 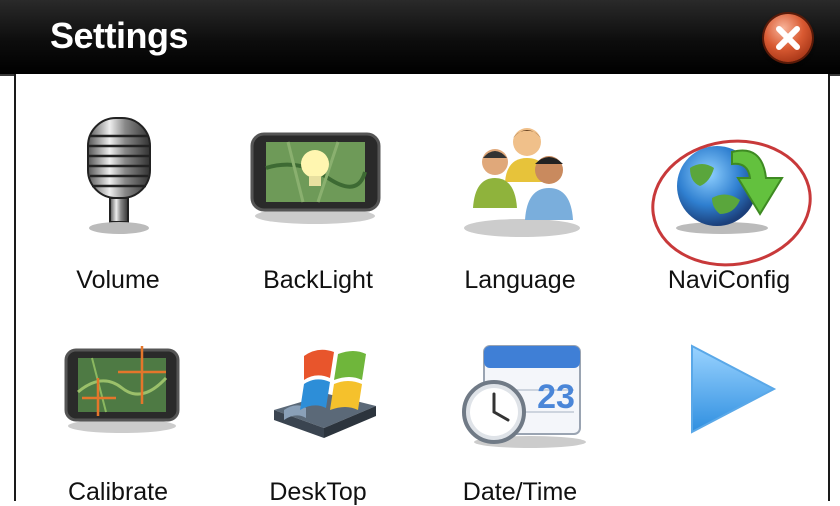 I want to click on datetime-tile: 23, so click(x=525, y=395).